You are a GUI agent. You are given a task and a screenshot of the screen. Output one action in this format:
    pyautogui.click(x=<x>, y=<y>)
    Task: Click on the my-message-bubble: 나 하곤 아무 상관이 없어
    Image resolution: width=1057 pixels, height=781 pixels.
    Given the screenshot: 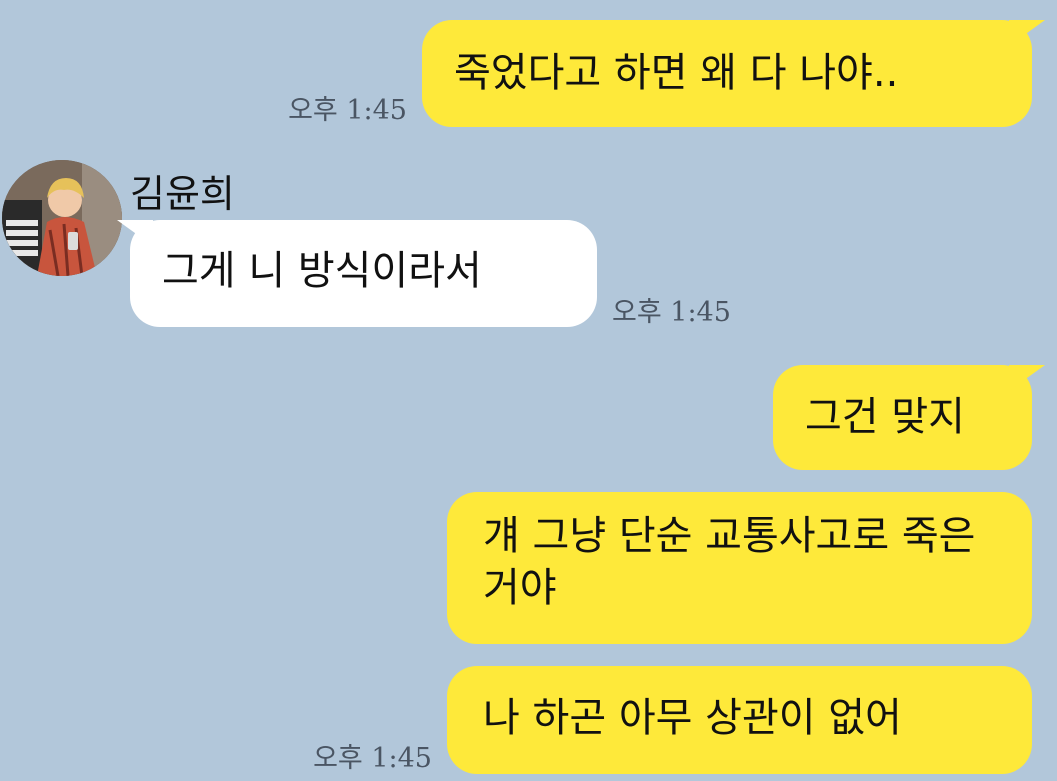 What is the action you would take?
    pyautogui.click(x=739, y=720)
    